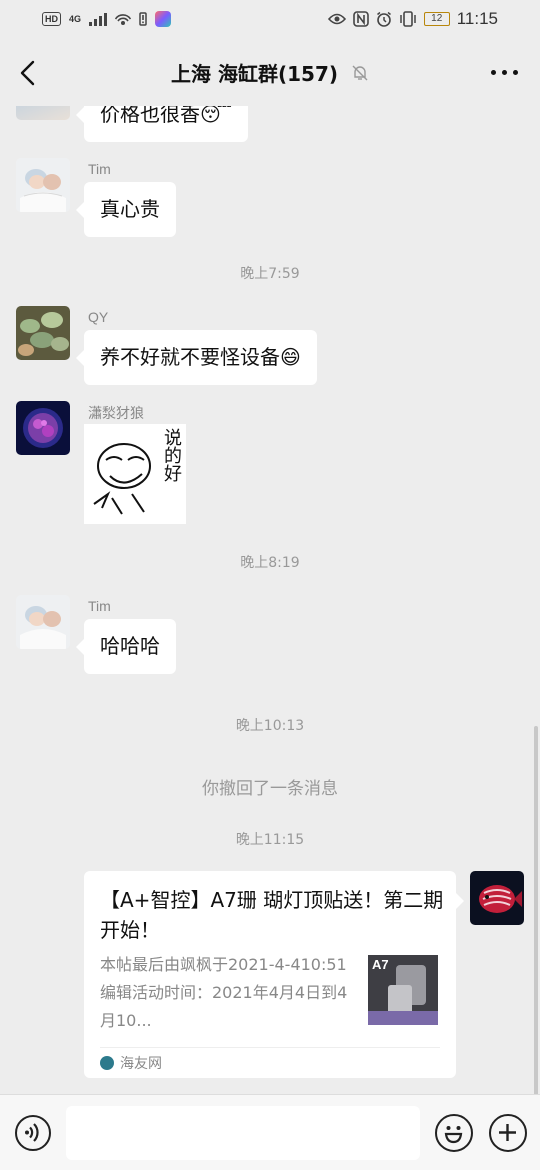  What do you see at coordinates (272, 915) in the screenshot?
I see `link-card-title: 【A+智控】A7珊 瑚灯顶贴送！第二期开始！` at bounding box center [272, 915].